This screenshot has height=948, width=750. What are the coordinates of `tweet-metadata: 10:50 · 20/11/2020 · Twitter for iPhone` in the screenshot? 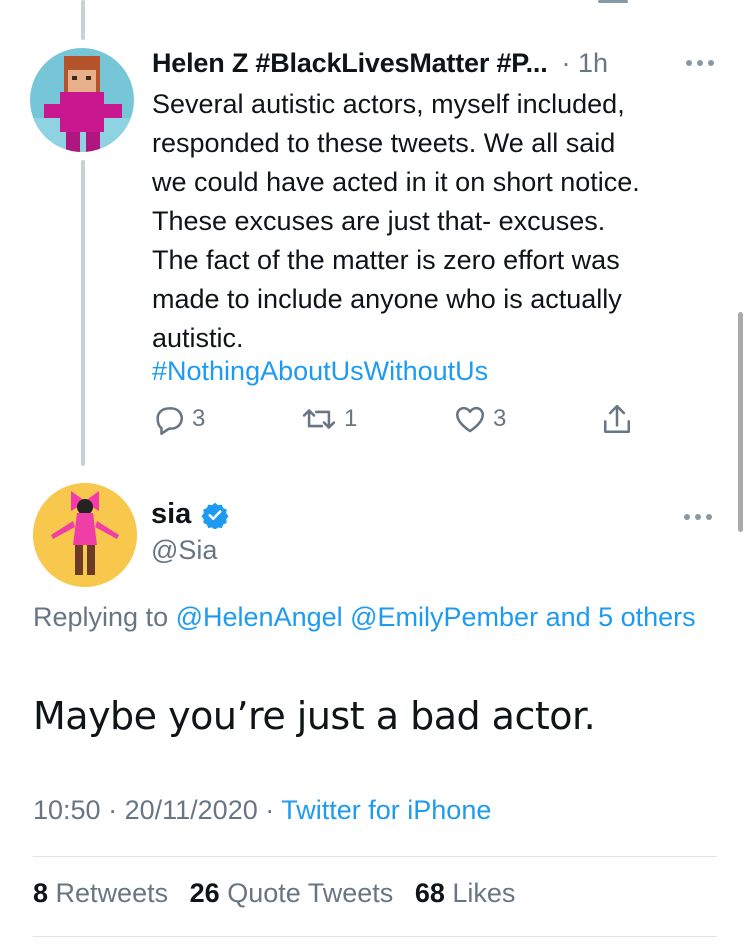 It's located at (262, 810).